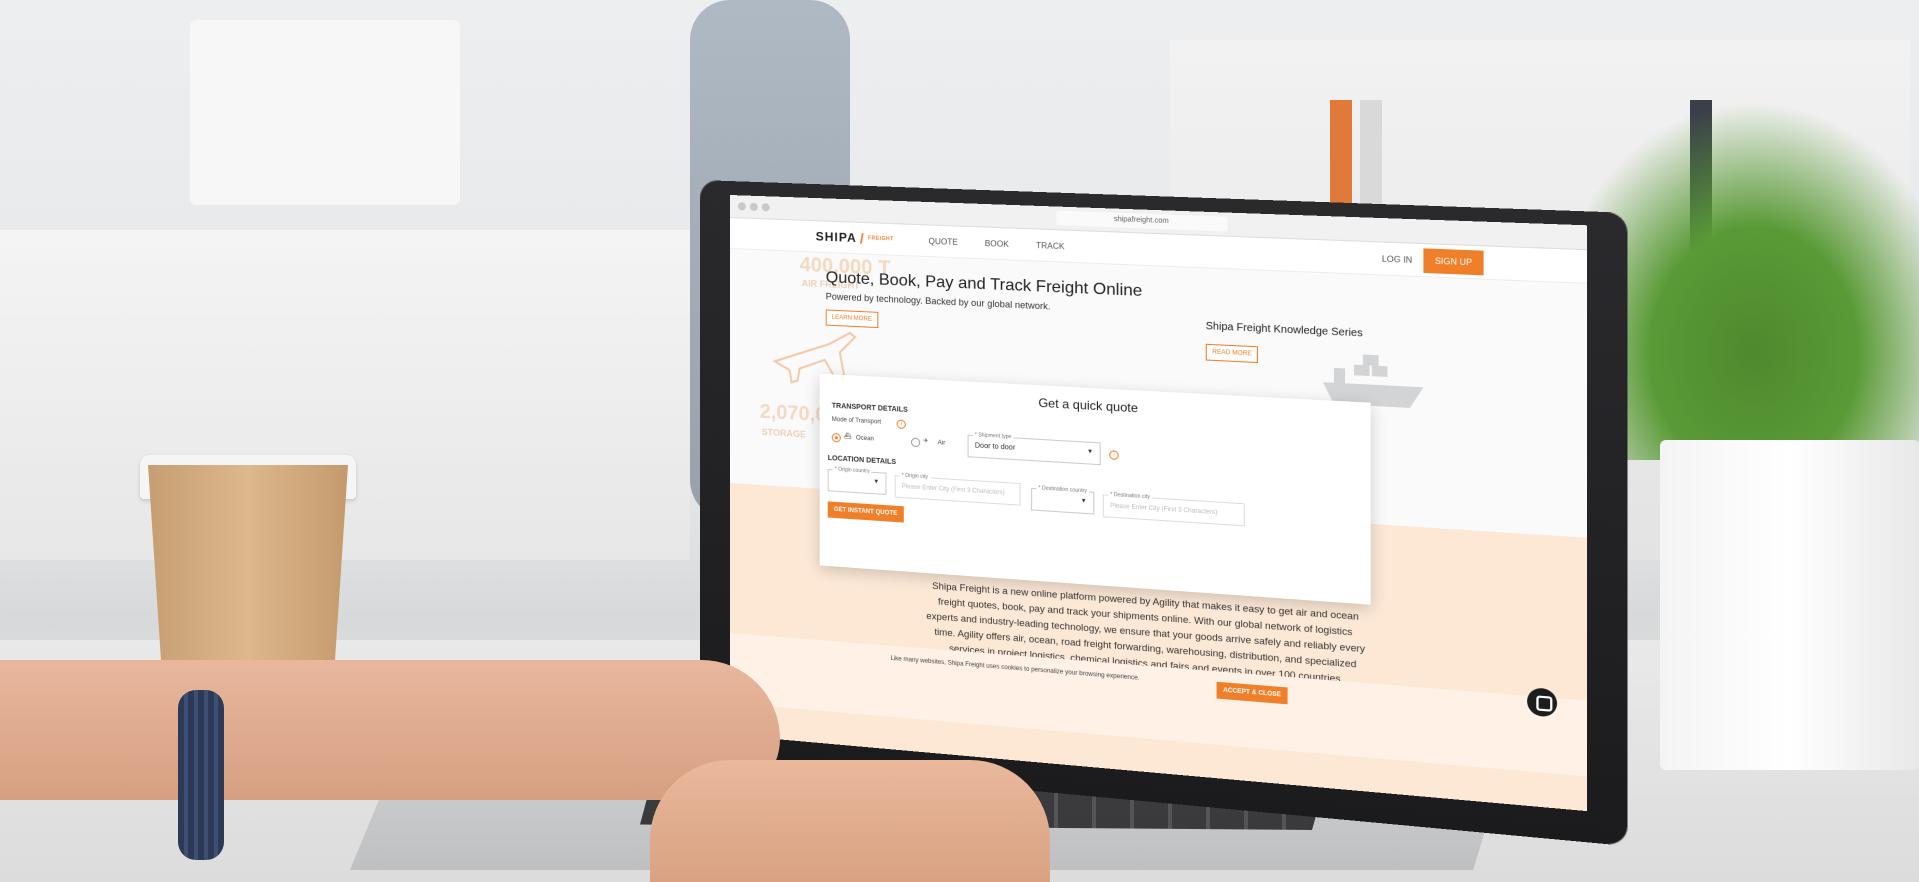 This screenshot has width=1919, height=882. I want to click on url-bar: shipafreight.com, so click(1142, 221).